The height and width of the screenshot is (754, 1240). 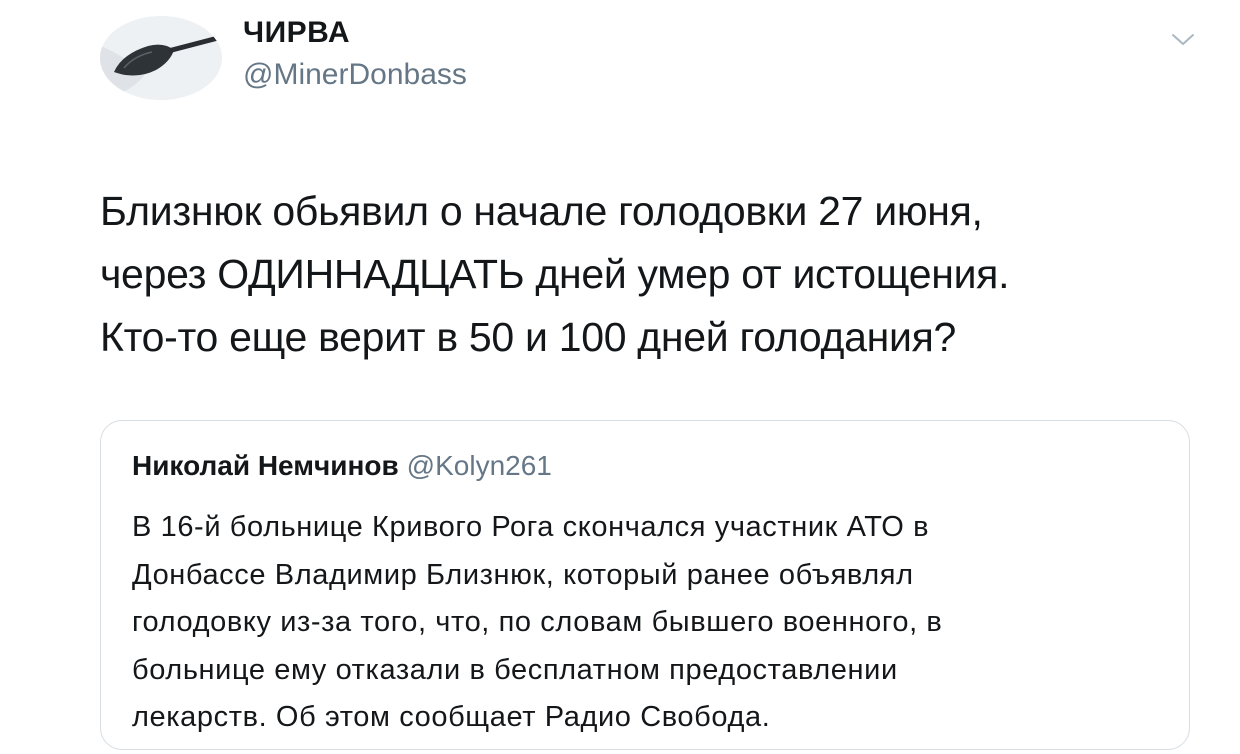 I want to click on author-avatar, so click(x=161, y=58).